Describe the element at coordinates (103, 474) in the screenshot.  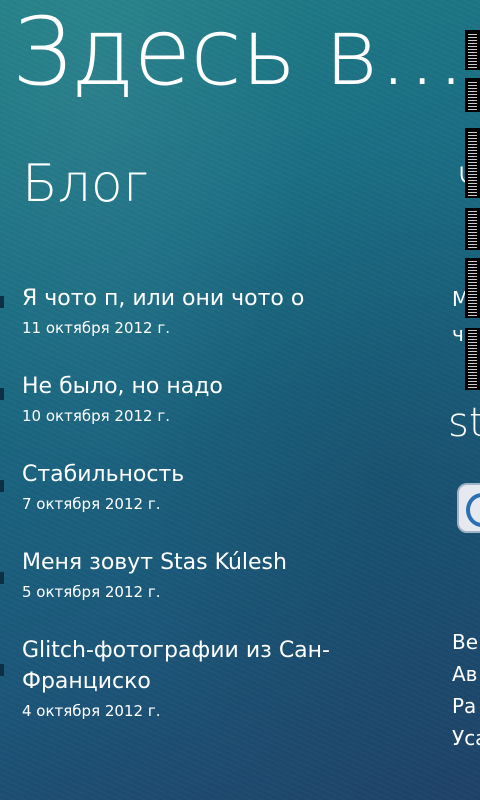
I see `post-title: Стабильность` at that location.